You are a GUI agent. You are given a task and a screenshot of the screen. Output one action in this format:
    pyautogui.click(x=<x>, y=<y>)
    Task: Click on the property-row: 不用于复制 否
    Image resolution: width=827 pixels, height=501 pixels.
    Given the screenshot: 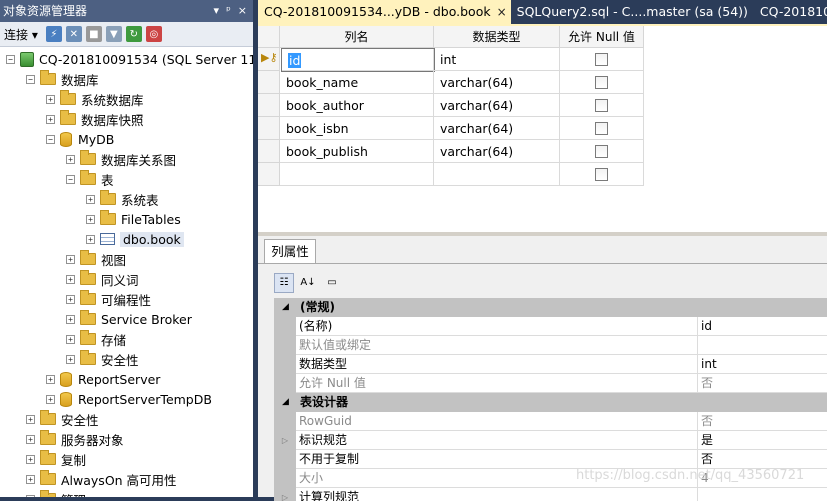 What is the action you would take?
    pyautogui.click(x=550, y=459)
    